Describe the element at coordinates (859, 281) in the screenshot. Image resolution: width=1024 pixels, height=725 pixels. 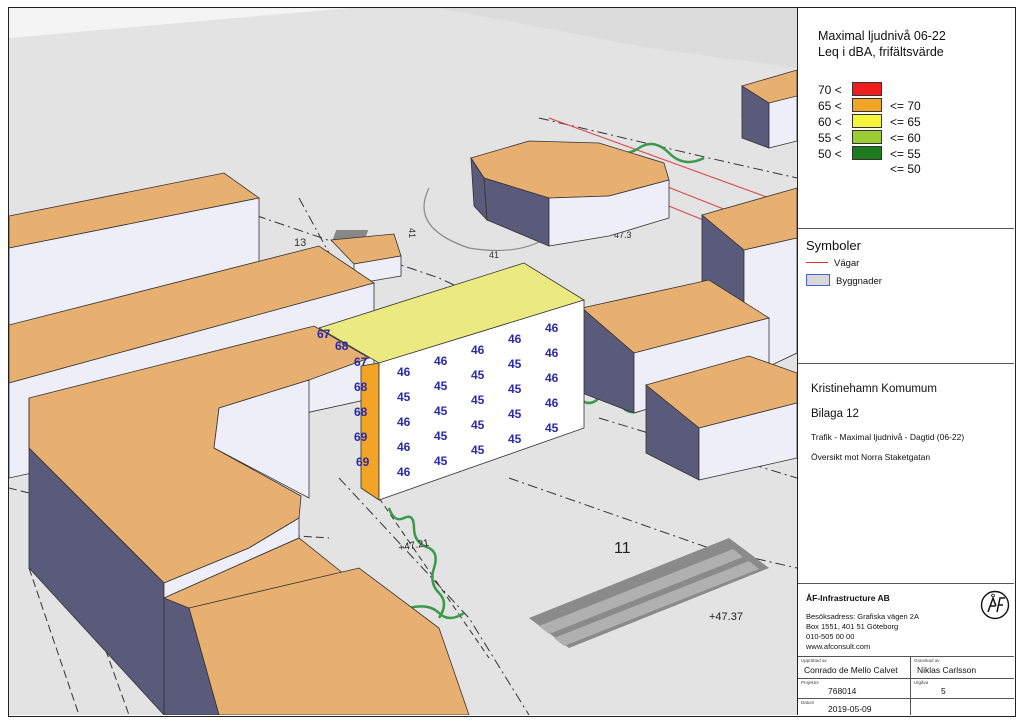
I see `symbol-building-label: Byggnader` at that location.